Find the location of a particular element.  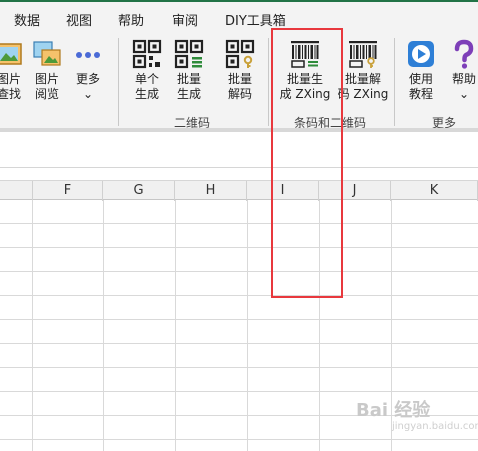

column-header-e is located at coordinates (16, 191).